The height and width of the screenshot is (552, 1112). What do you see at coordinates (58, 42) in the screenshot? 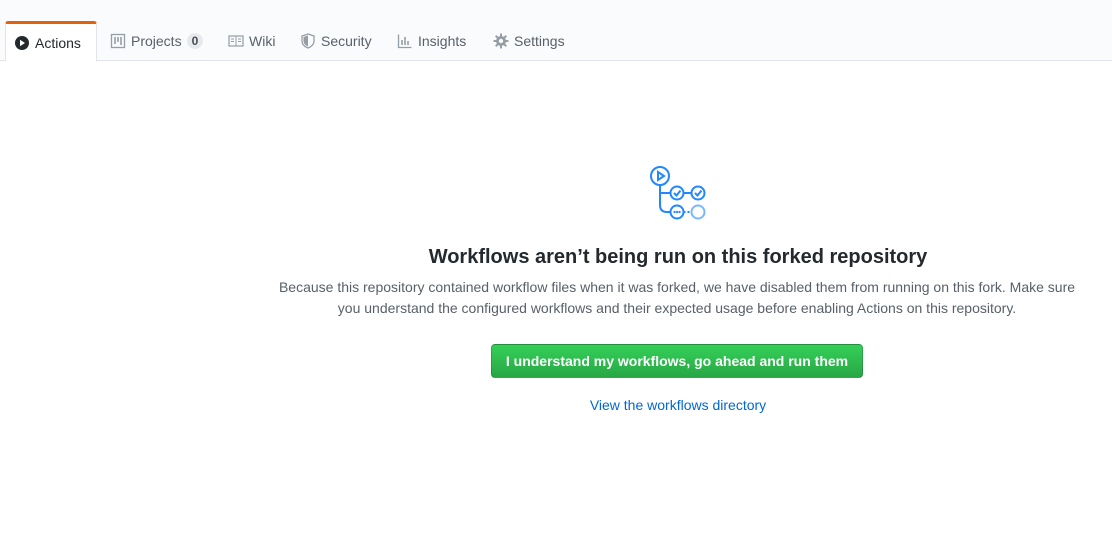
I see `tab-label: Actions` at bounding box center [58, 42].